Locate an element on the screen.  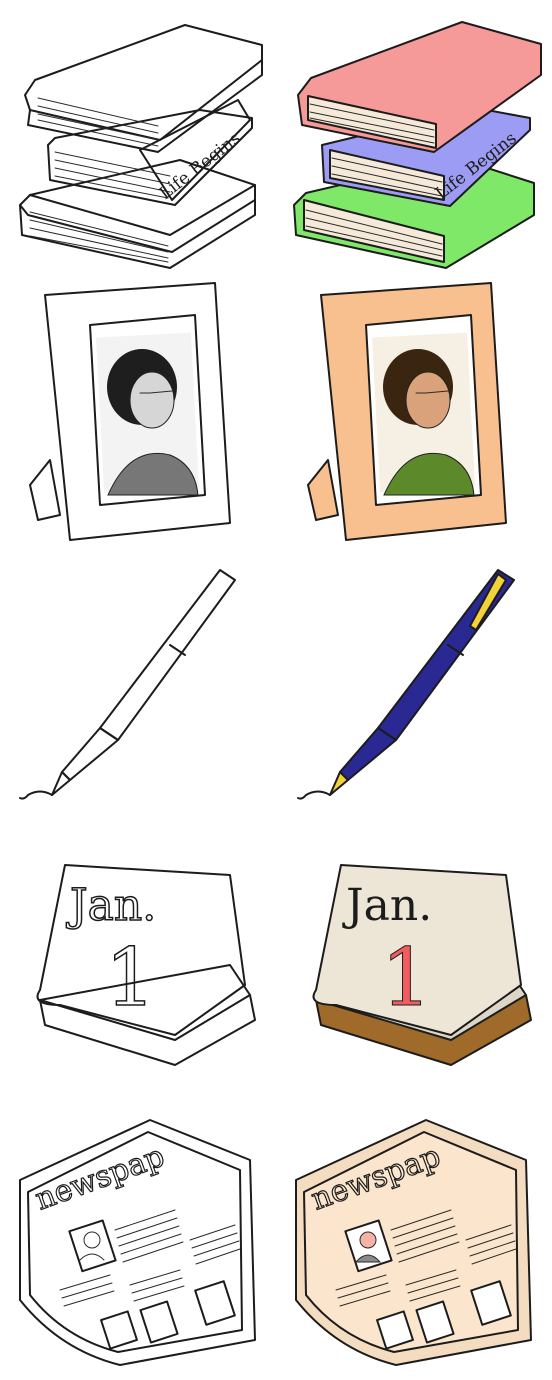
calendar-colored-drawing: Jan. 1 is located at coordinates (422, 965).